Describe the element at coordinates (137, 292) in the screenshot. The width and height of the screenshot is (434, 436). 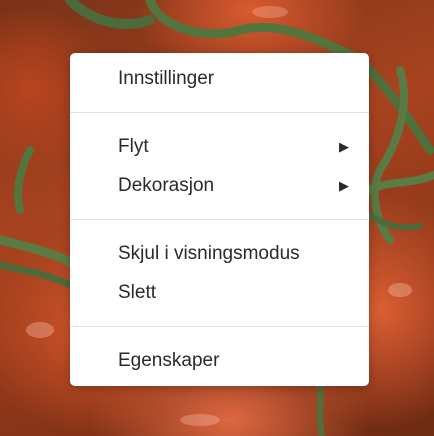
I see `menu-item-label: Slett` at that location.